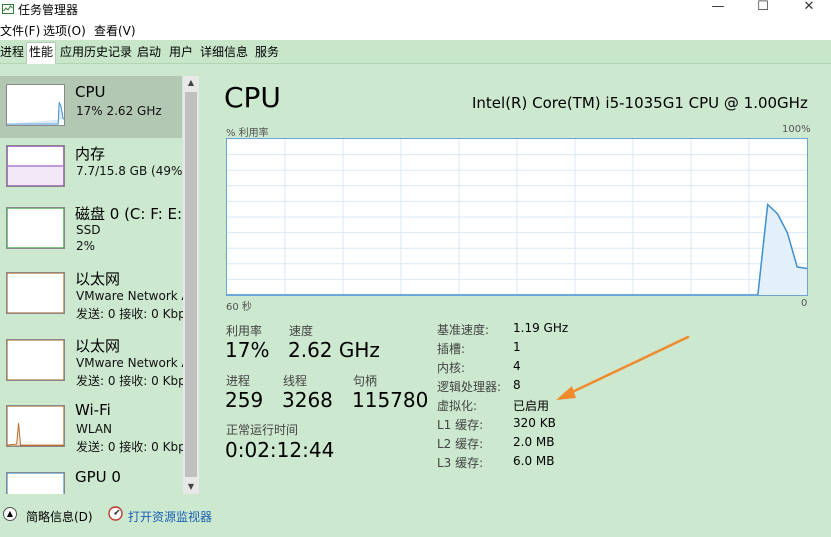  I want to click on sidebar-item-line2: 2%, so click(86, 246).